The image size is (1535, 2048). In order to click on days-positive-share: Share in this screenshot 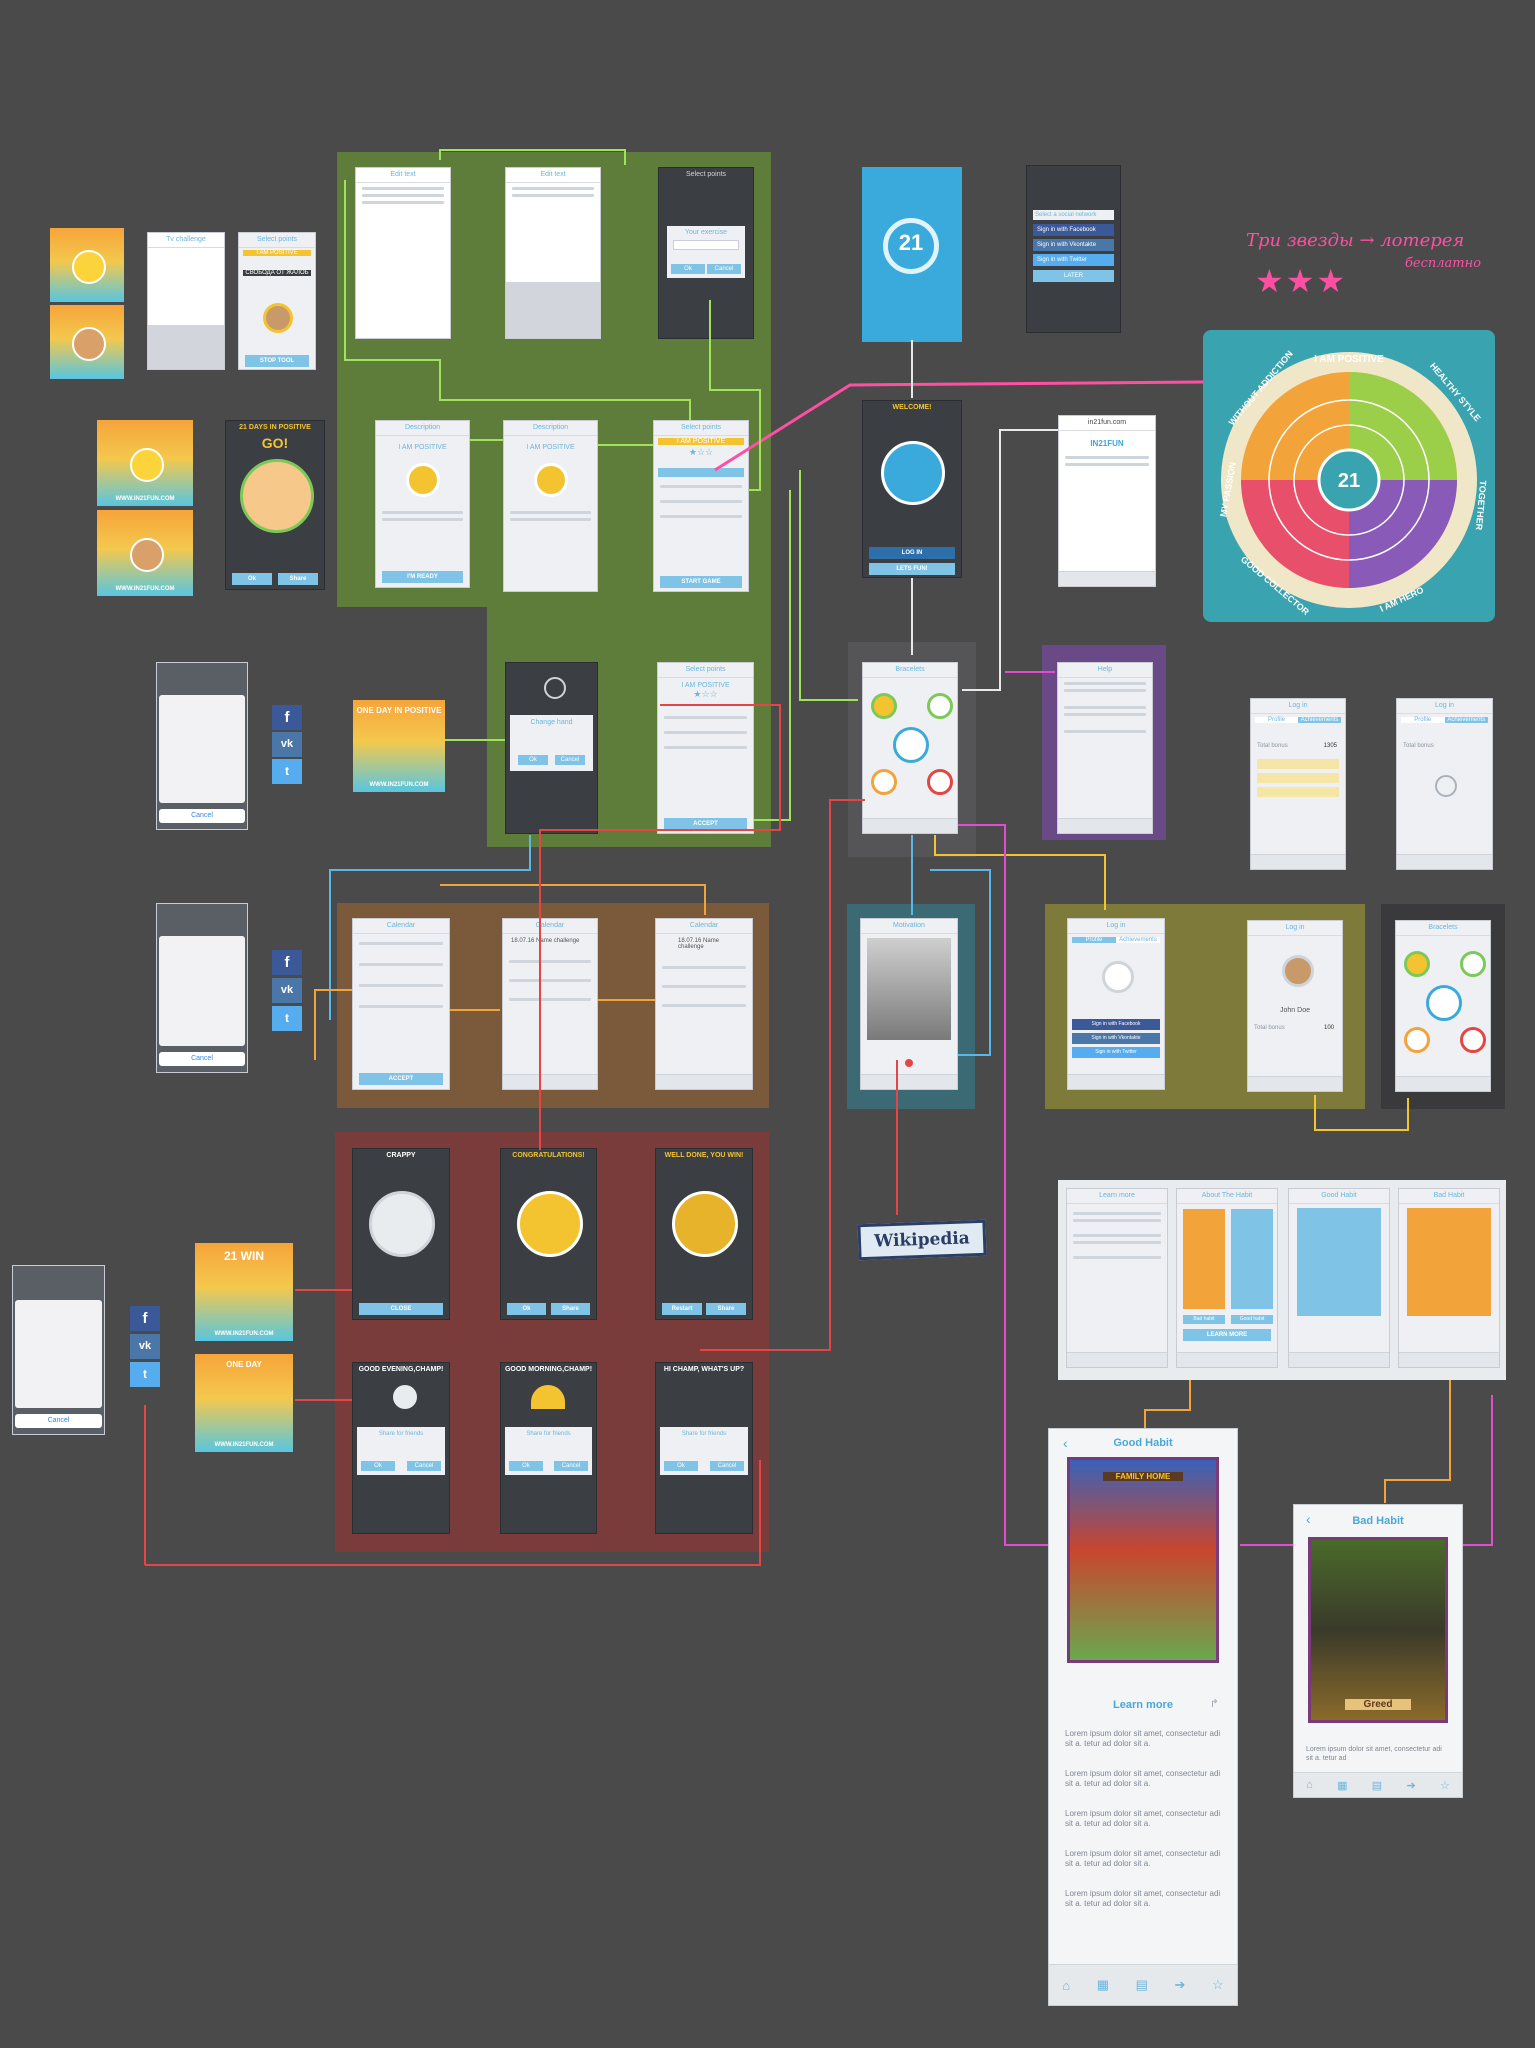, I will do `click(298, 579)`.